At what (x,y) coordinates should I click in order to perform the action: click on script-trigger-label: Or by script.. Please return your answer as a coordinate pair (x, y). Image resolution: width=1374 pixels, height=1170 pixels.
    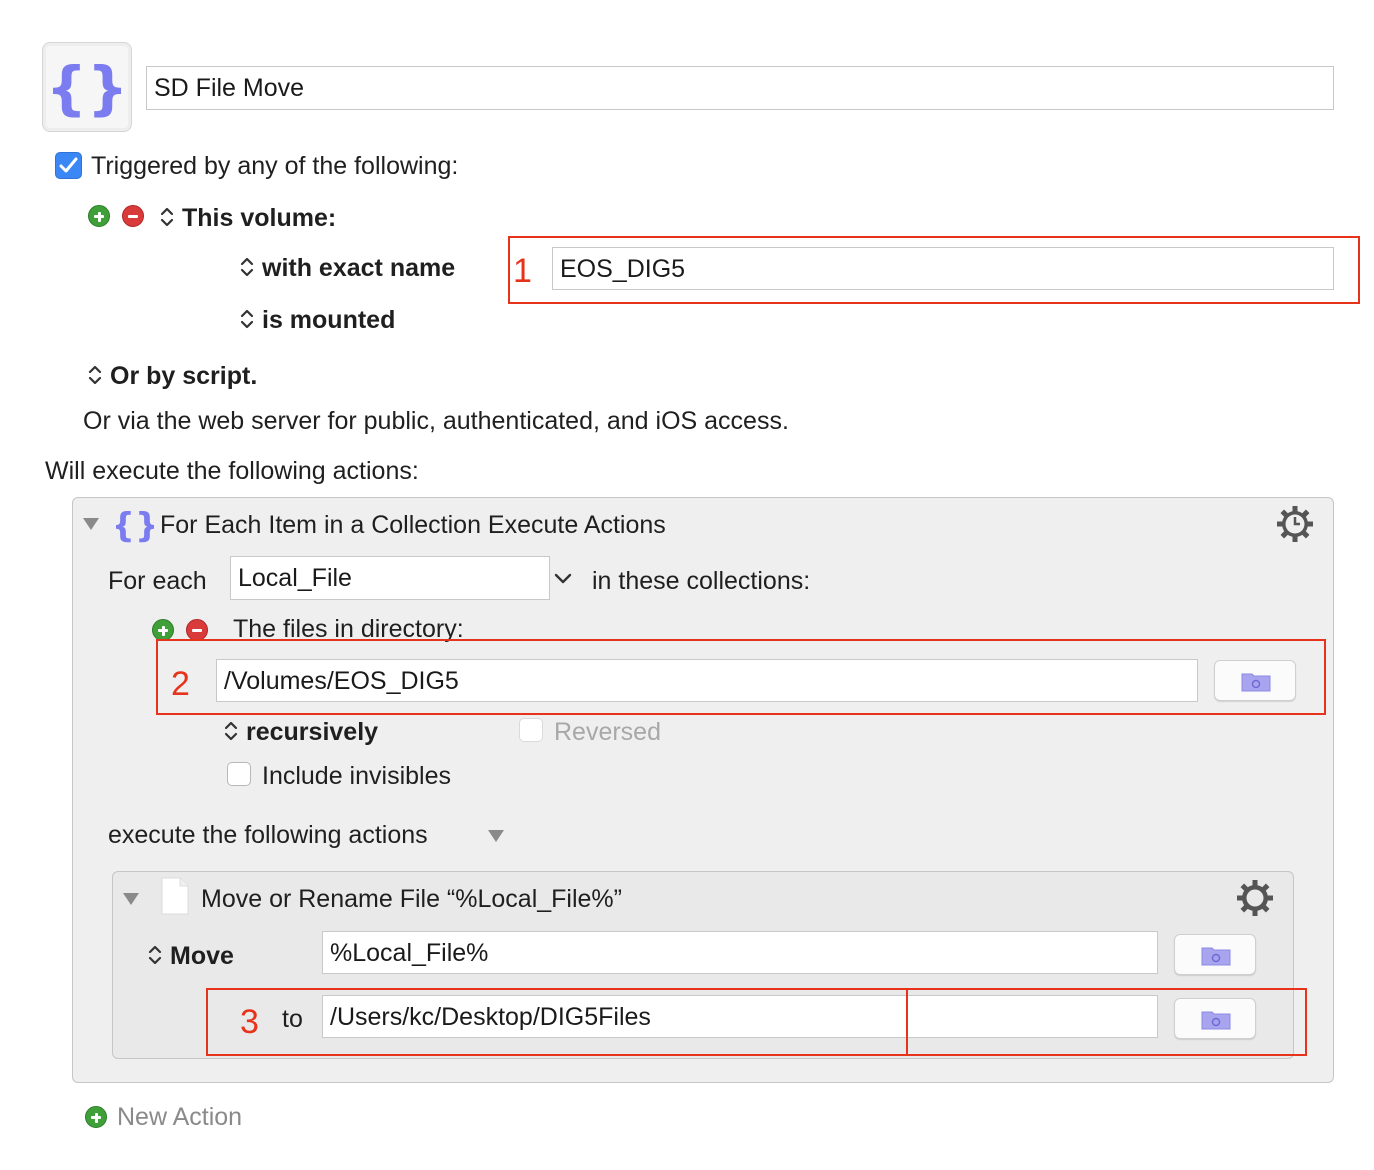
    Looking at the image, I should click on (184, 376).